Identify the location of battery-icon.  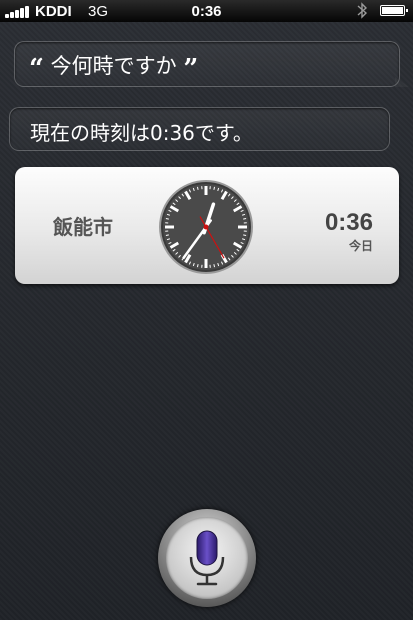
(394, 10).